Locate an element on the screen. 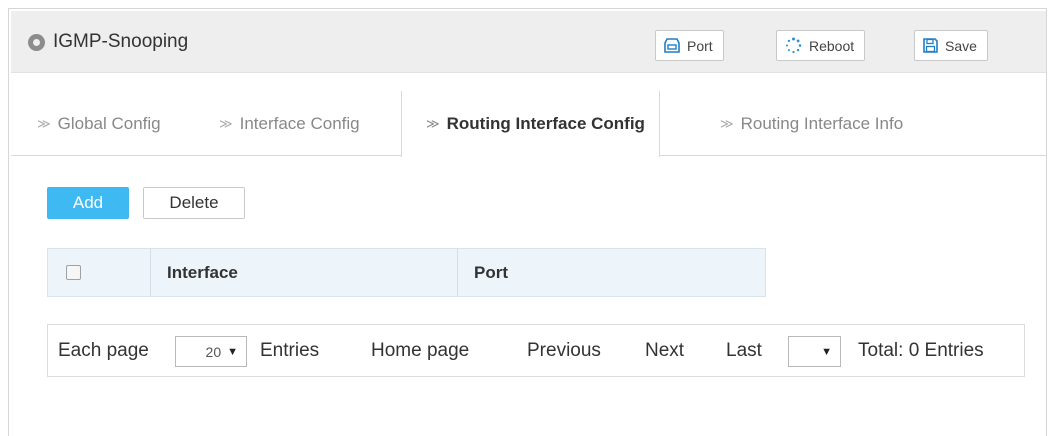 This screenshot has width=1056, height=436. port-button: Port is located at coordinates (689, 45).